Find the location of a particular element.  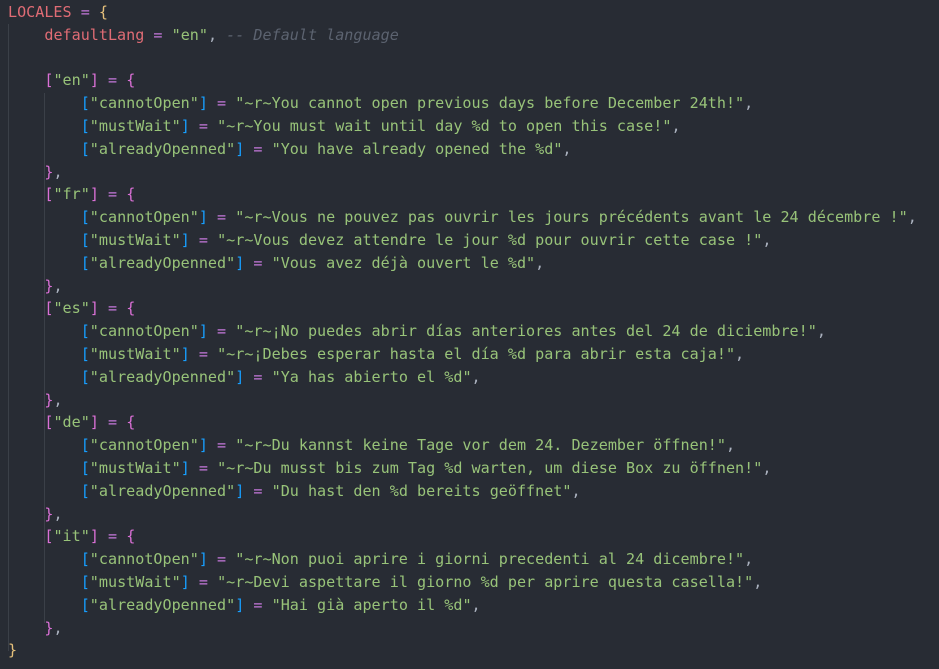

code-token: Hai già aperto il %d is located at coordinates (371, 604).